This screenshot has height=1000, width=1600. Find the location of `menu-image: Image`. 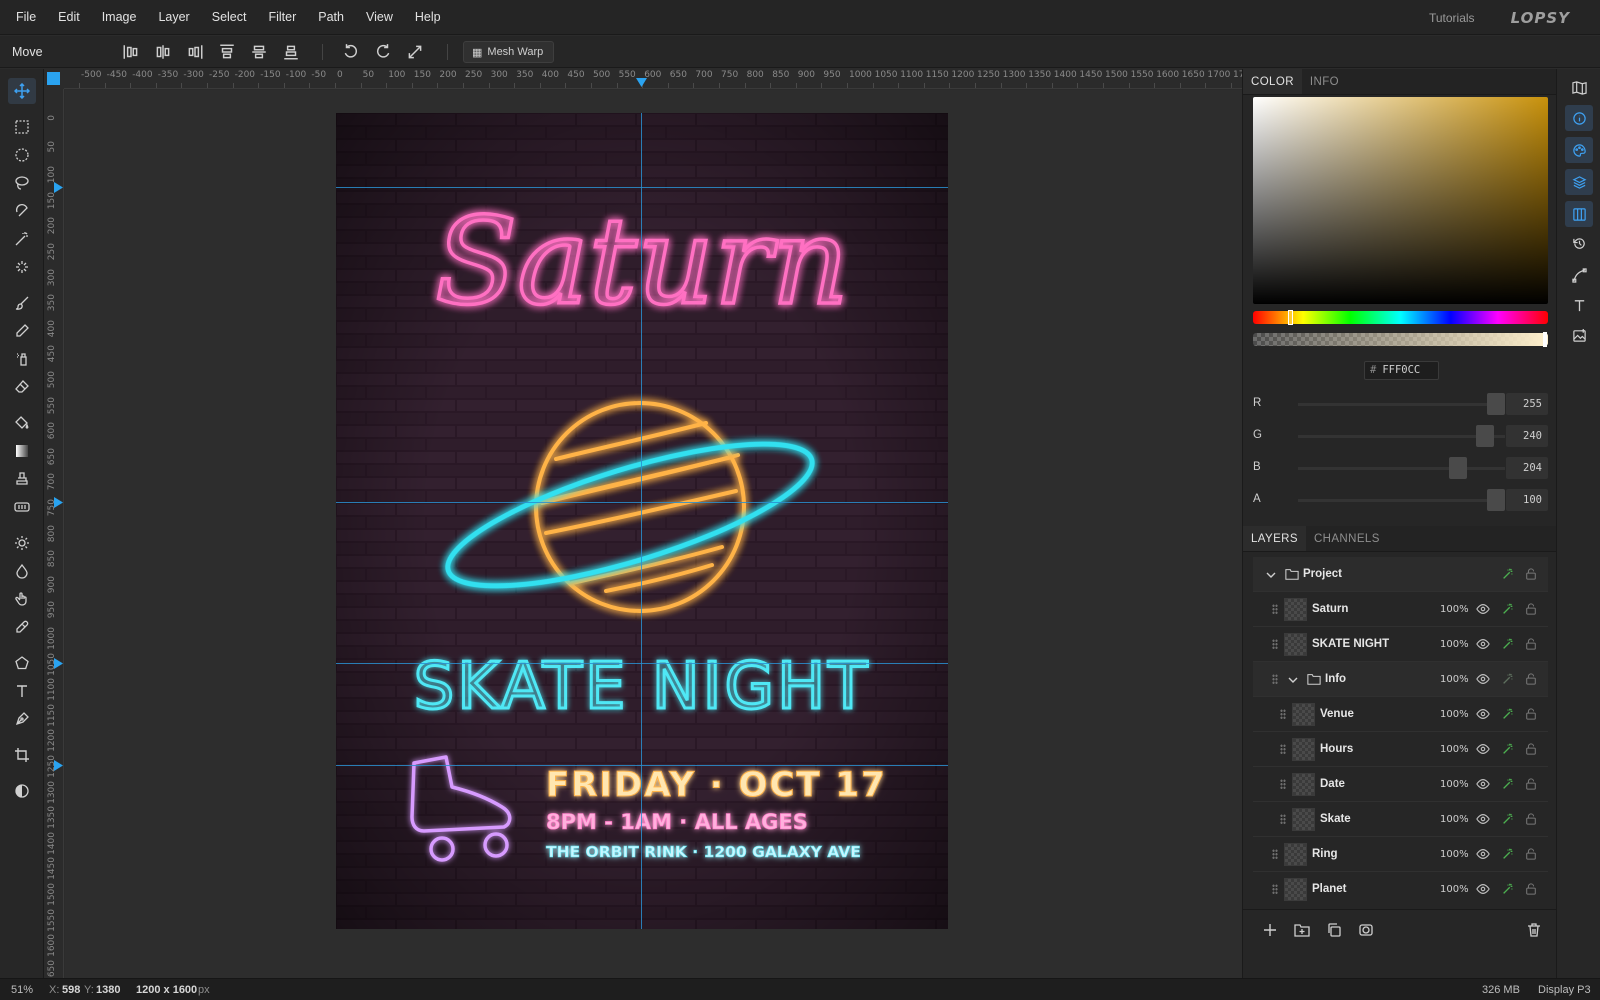

menu-image: Image is located at coordinates (119, 17).